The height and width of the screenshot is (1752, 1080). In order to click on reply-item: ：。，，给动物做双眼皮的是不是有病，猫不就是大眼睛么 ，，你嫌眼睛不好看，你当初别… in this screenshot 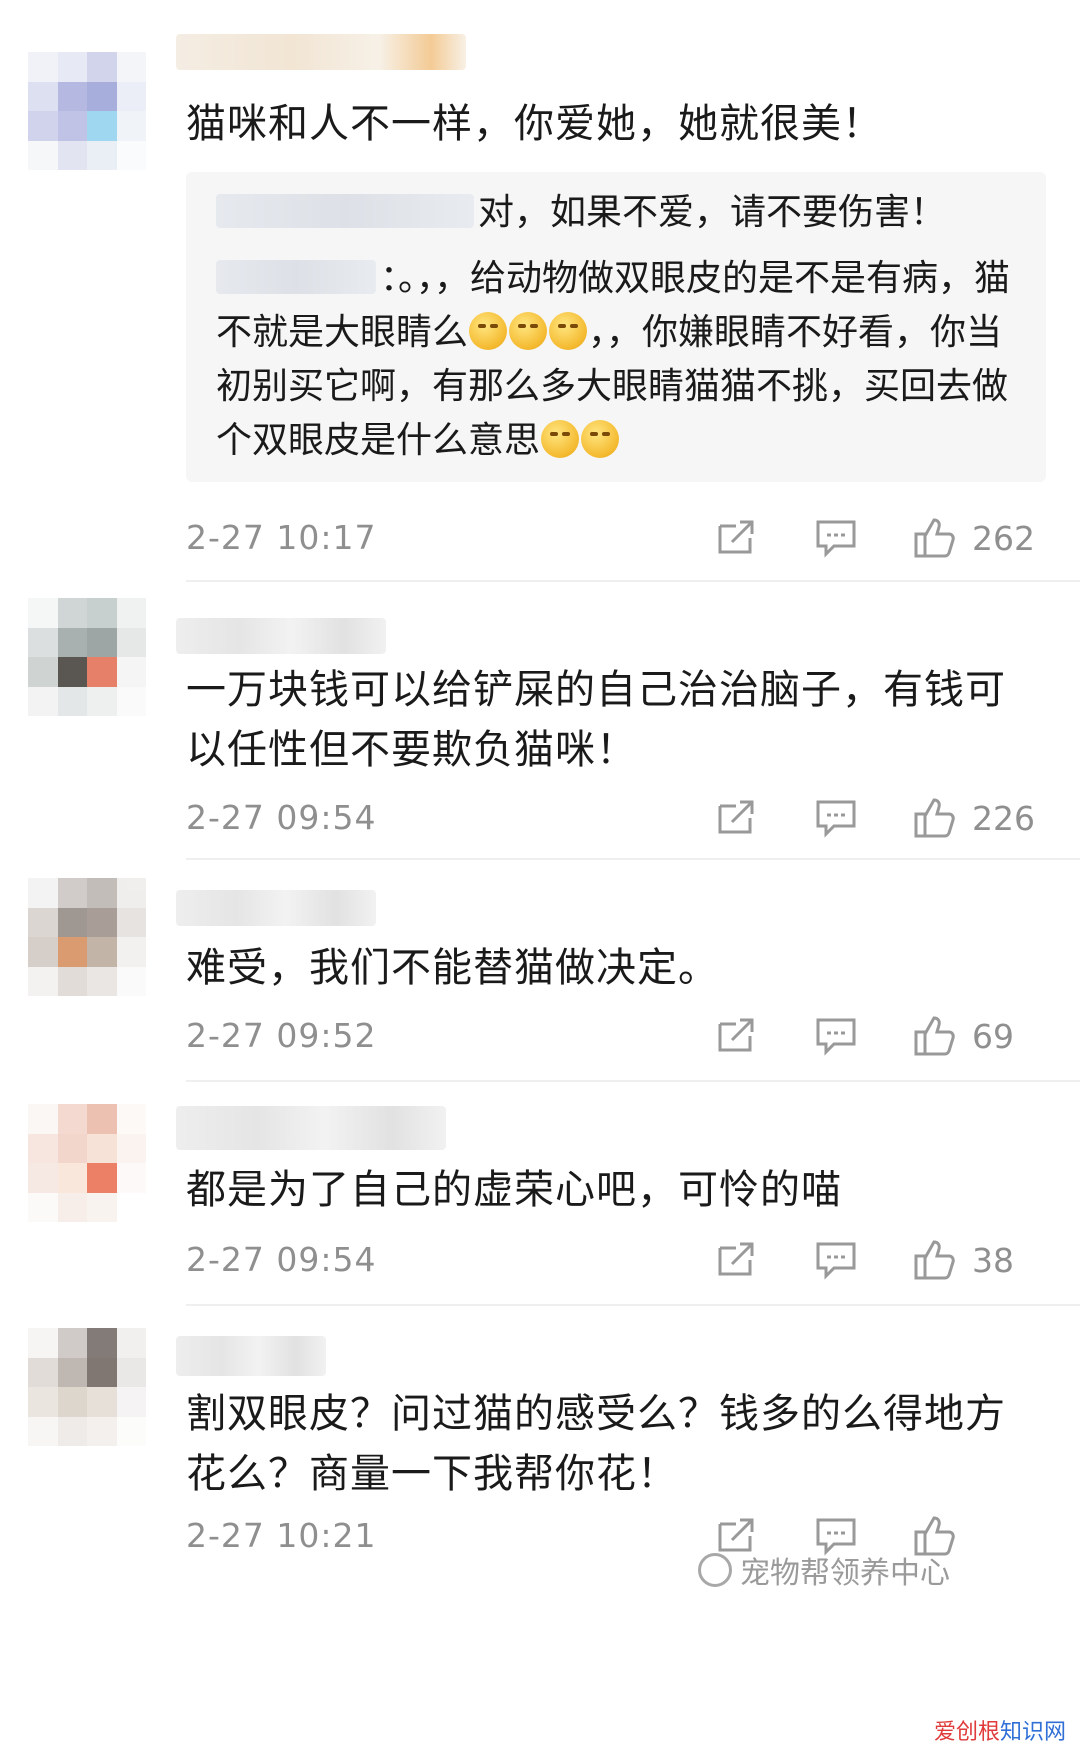, I will do `click(616, 360)`.